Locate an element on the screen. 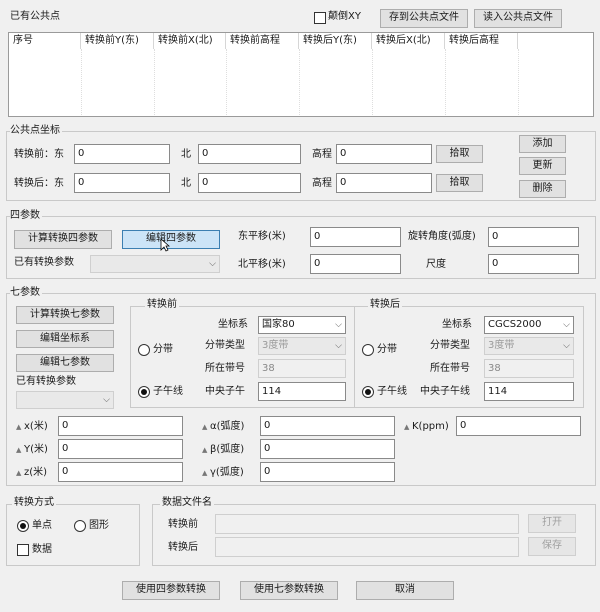 The image size is (600, 612). after-north-label: 北 is located at coordinates (186, 183).